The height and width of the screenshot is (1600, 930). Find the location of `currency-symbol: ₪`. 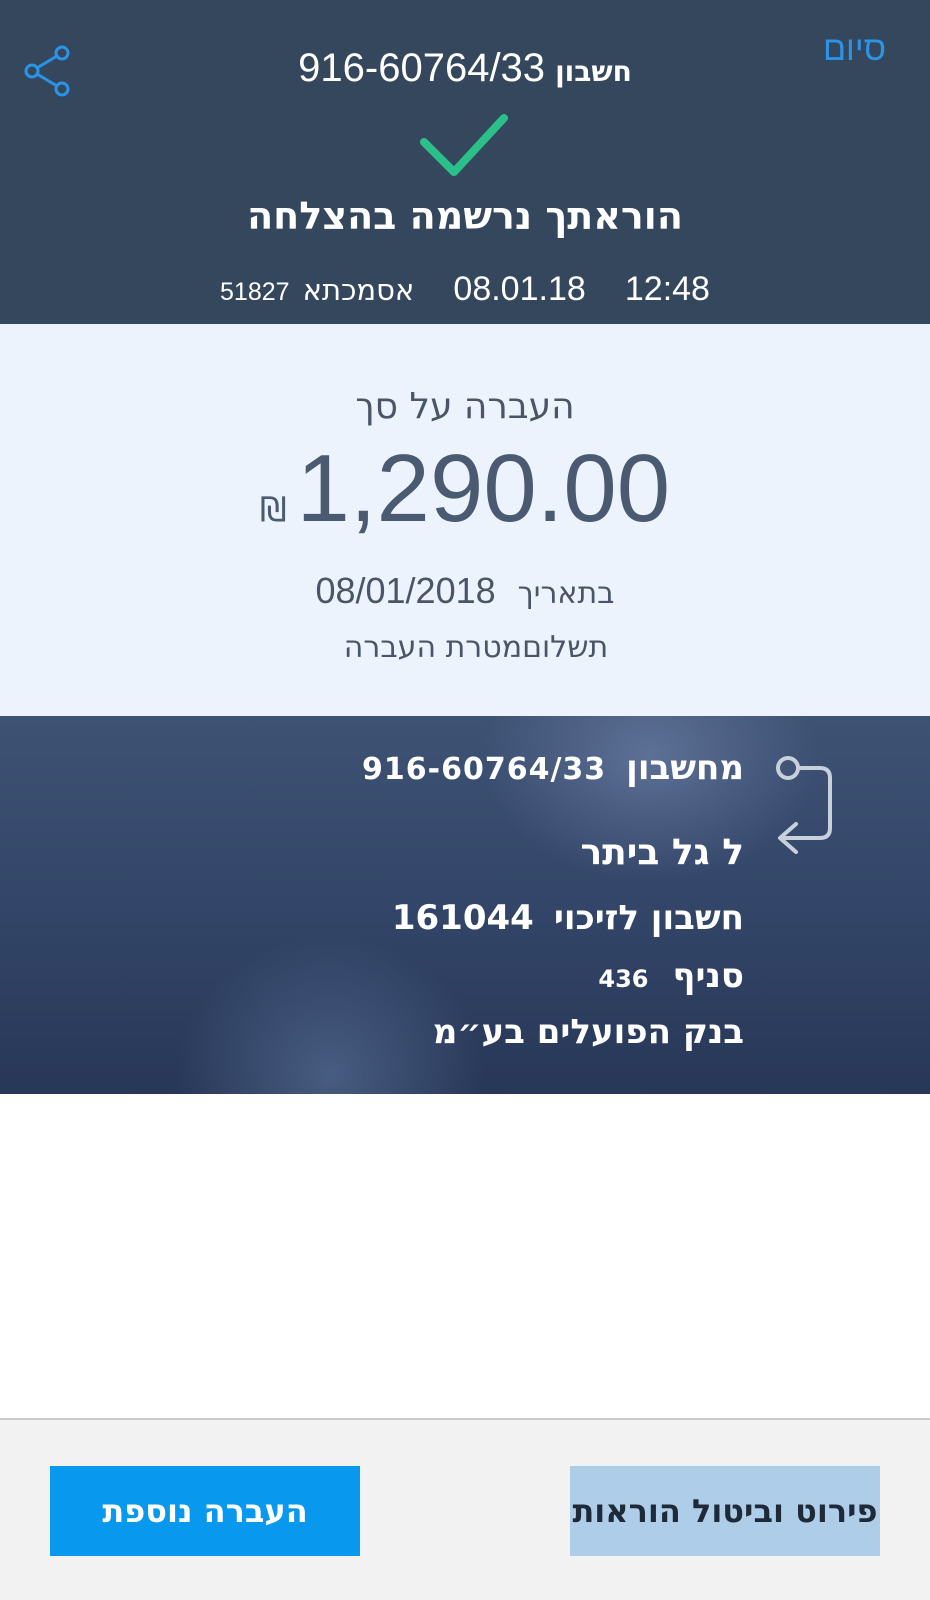

currency-symbol: ₪ is located at coordinates (273, 510).